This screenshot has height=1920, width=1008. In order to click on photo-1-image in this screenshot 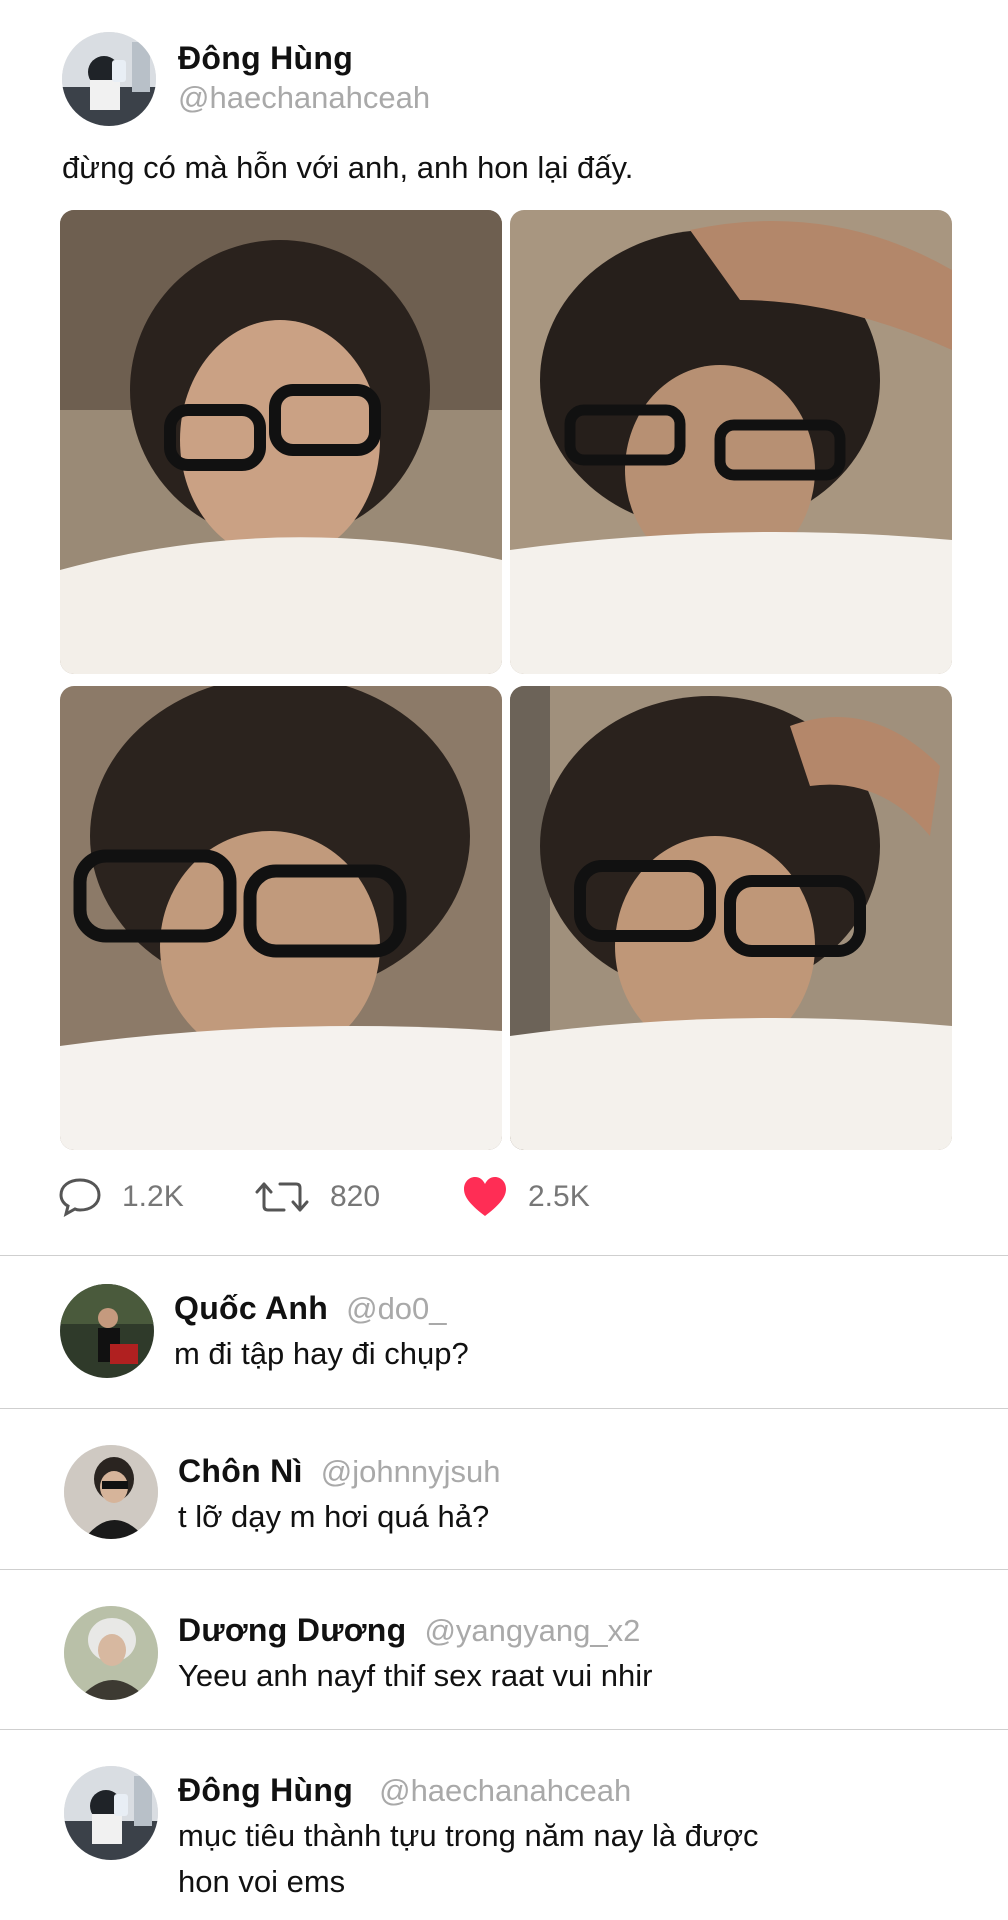, I will do `click(281, 442)`.